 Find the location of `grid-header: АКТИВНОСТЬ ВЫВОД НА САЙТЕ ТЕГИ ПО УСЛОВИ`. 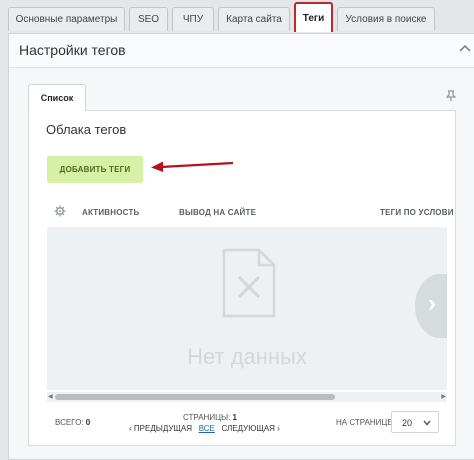

grid-header: АКТИВНОСТЬ ВЫВОД НА САЙТЕ ТЕГИ ПО УСЛОВИ is located at coordinates (250, 213).